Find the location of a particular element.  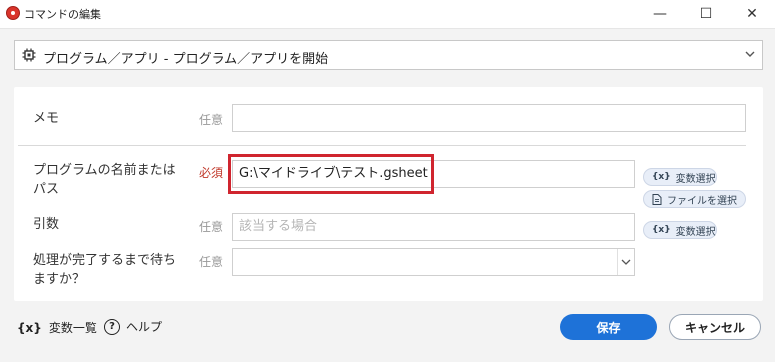

wait-requirement: 任意 is located at coordinates (211, 262).